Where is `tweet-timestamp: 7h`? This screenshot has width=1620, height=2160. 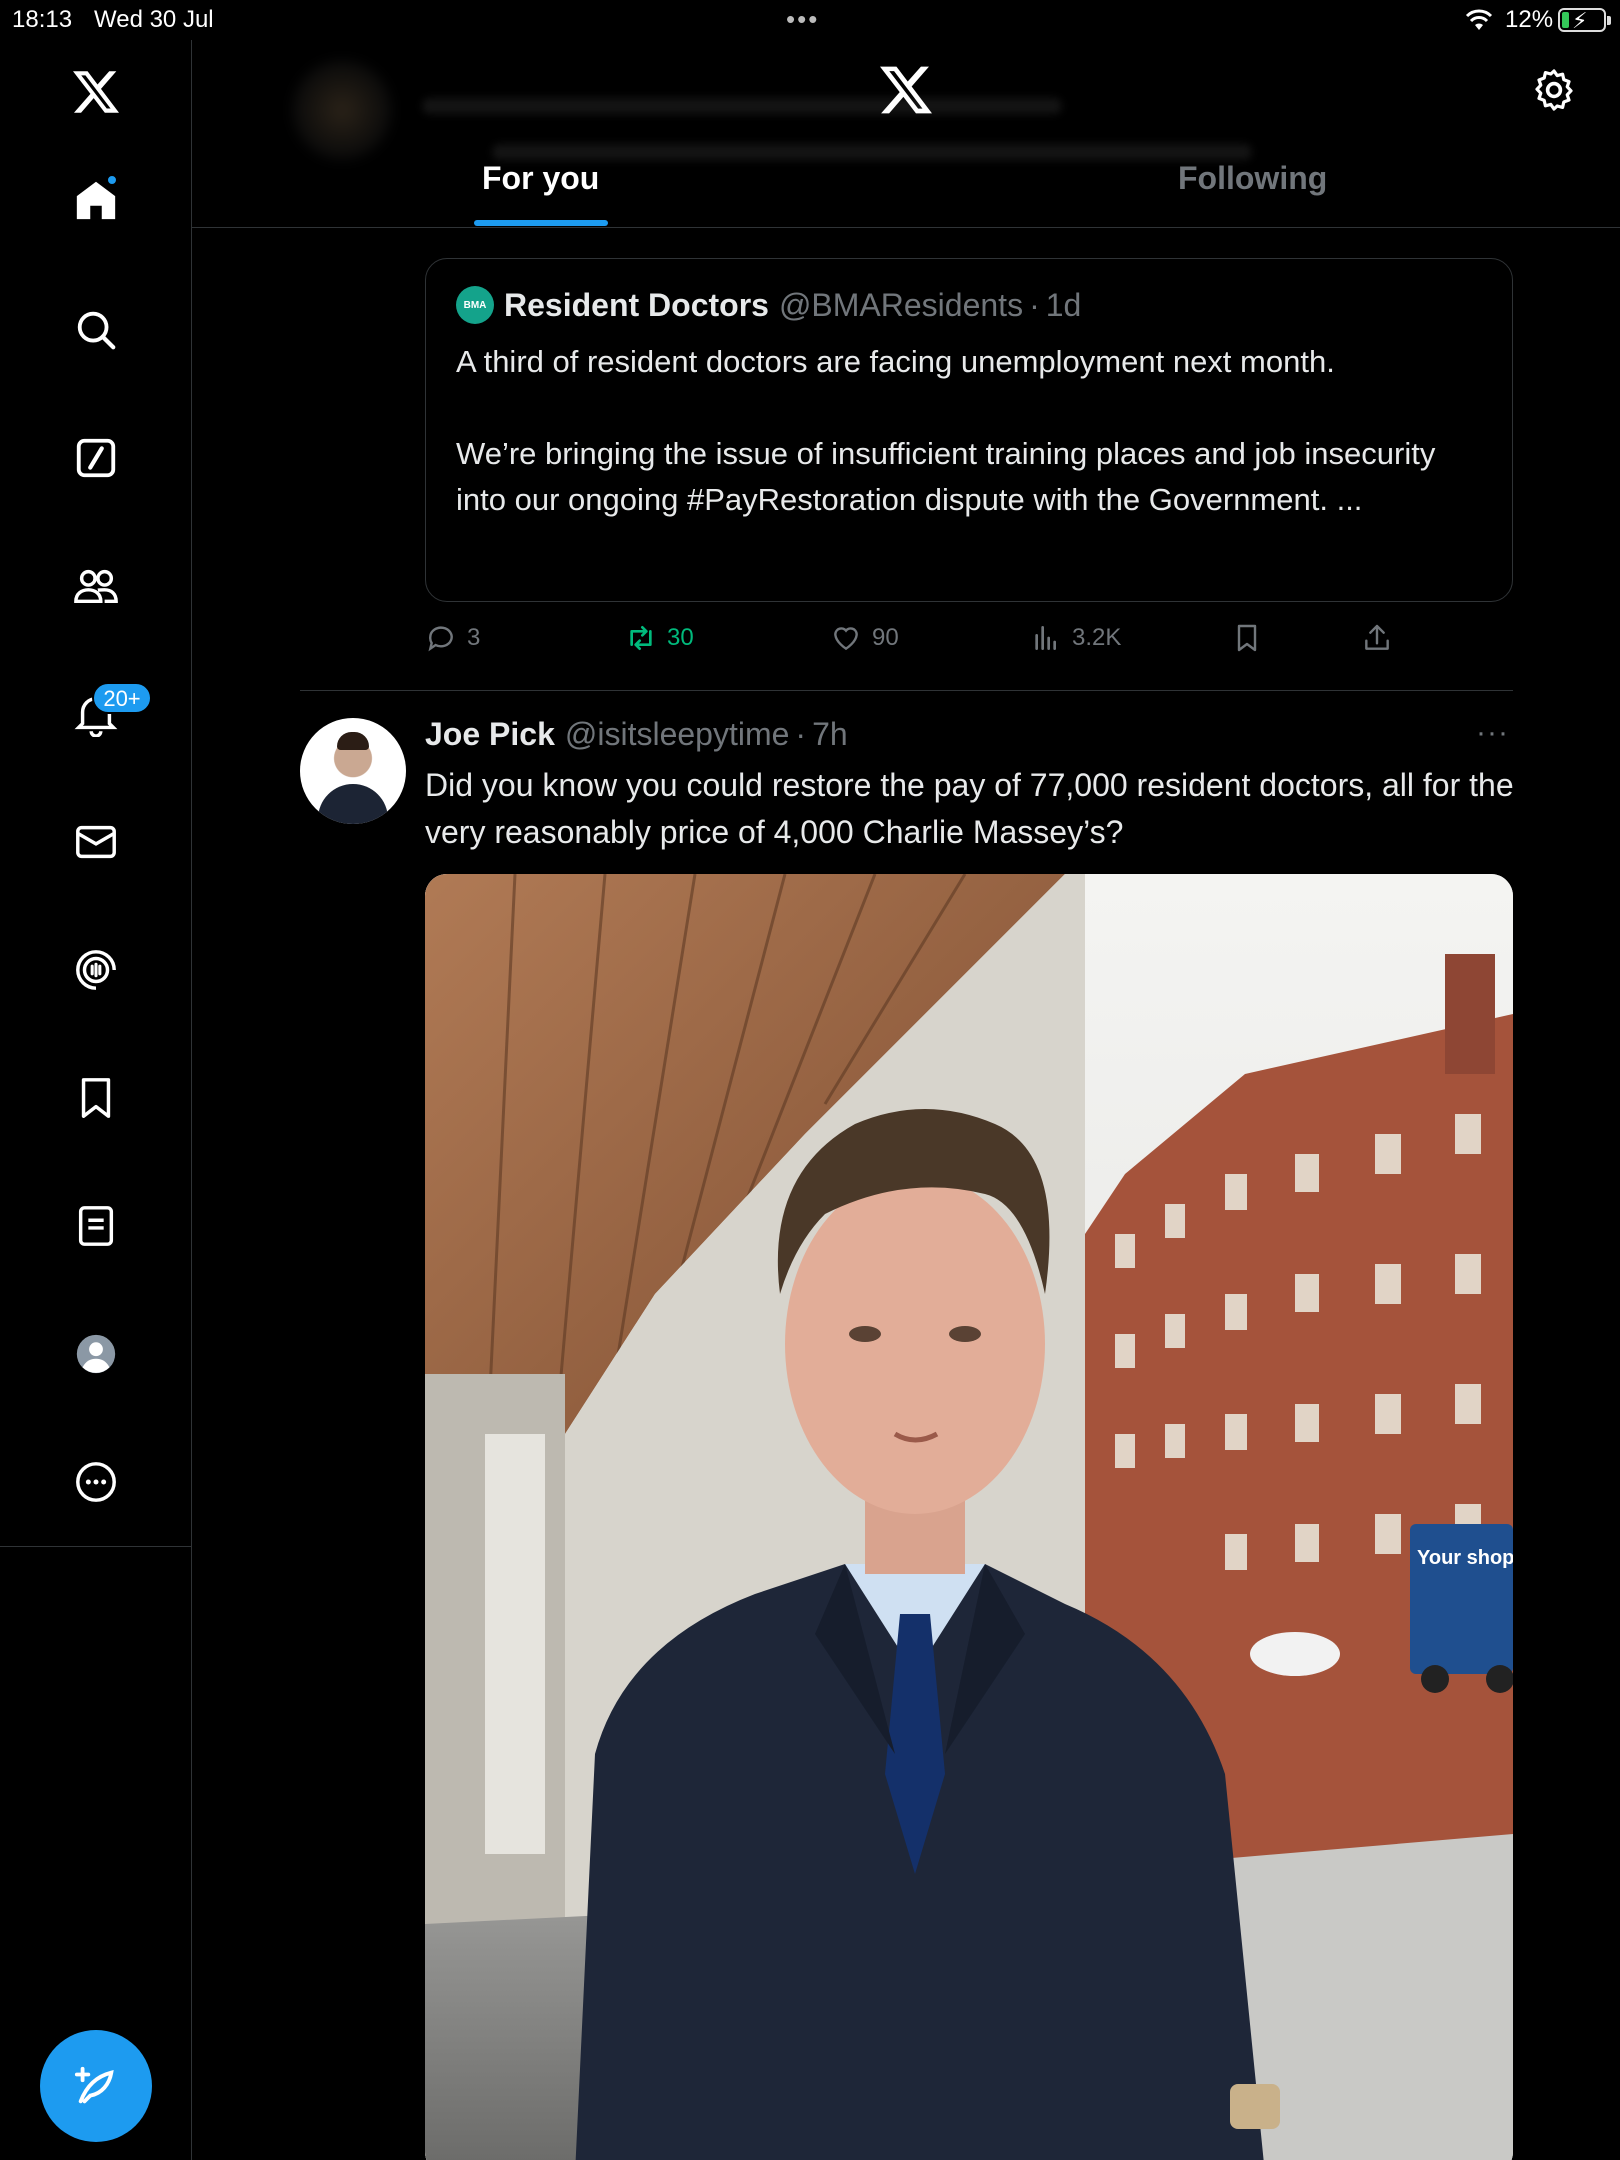
tweet-timestamp: 7h is located at coordinates (830, 734).